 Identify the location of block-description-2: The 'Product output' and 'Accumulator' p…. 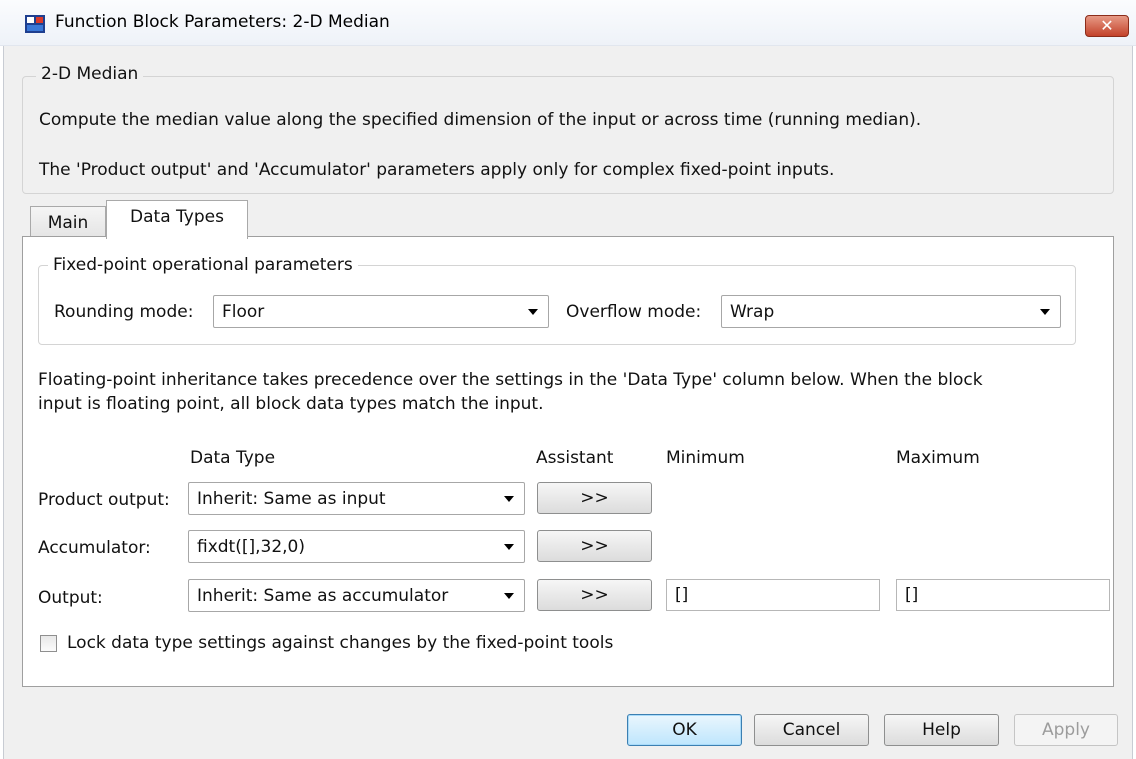
(437, 170).